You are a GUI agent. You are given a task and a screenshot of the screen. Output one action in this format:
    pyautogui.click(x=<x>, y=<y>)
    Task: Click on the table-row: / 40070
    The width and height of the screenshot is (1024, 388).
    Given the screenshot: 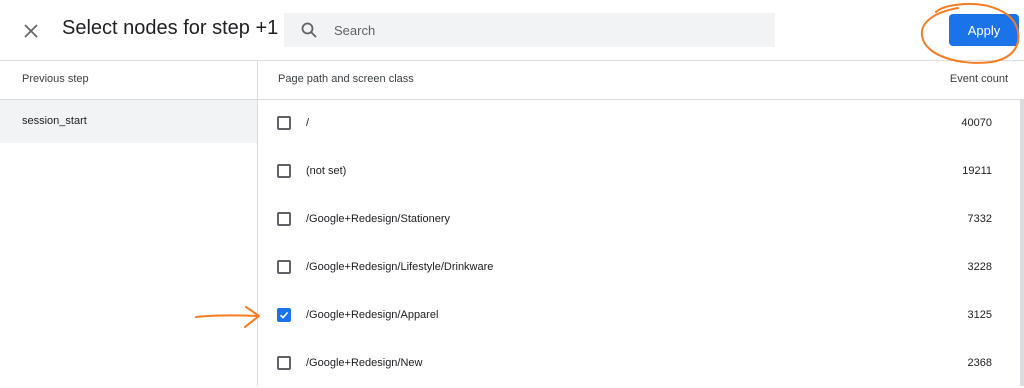 What is the action you would take?
    pyautogui.click(x=641, y=124)
    